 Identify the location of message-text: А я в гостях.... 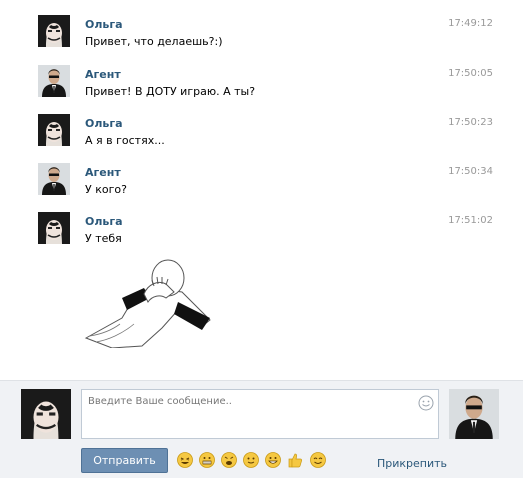
(125, 140).